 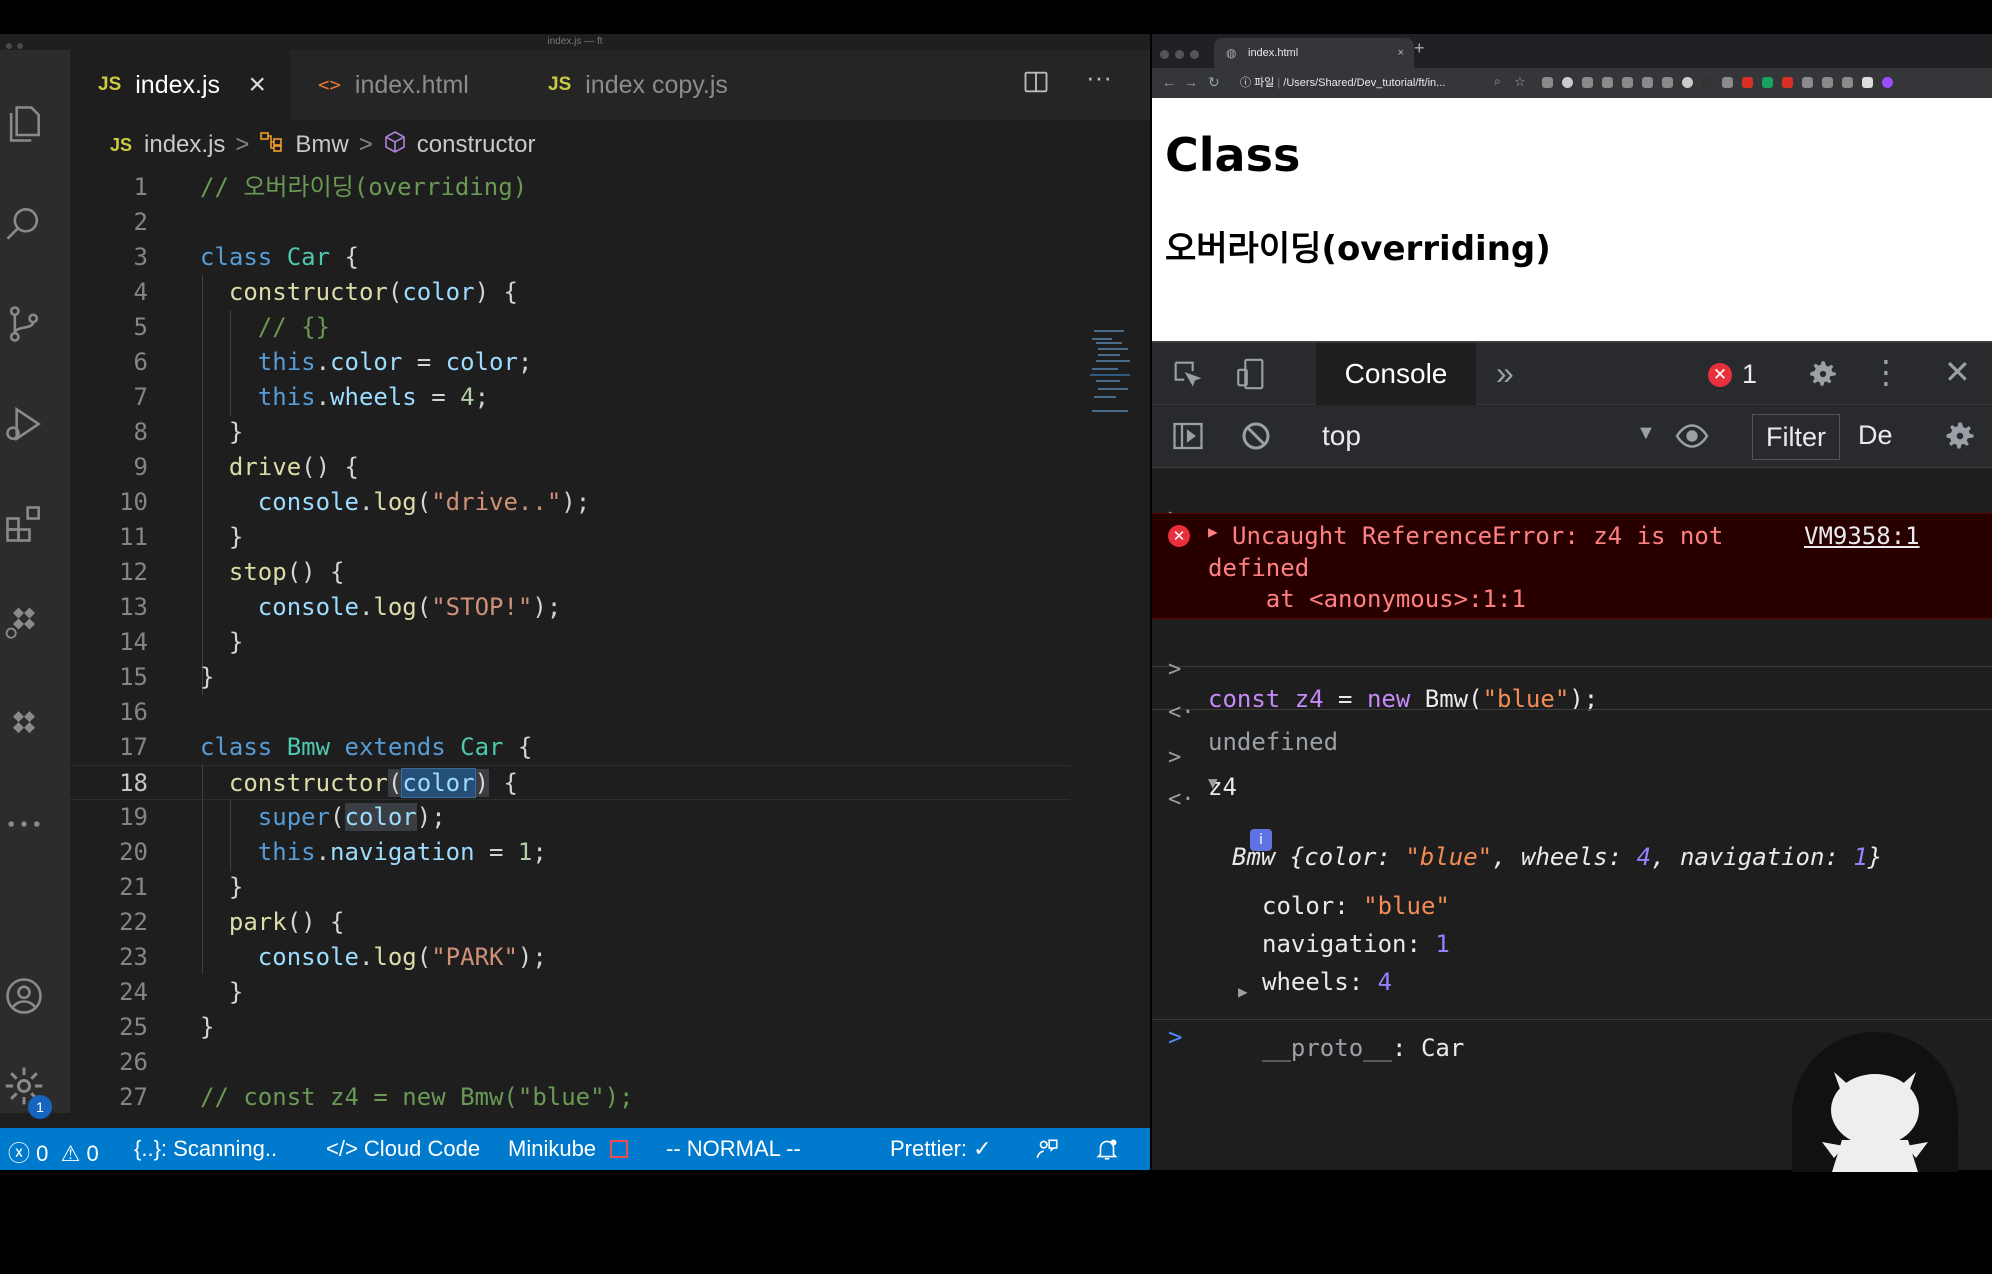 What do you see at coordinates (1749, 374) in the screenshot?
I see `error-count: 1` at bounding box center [1749, 374].